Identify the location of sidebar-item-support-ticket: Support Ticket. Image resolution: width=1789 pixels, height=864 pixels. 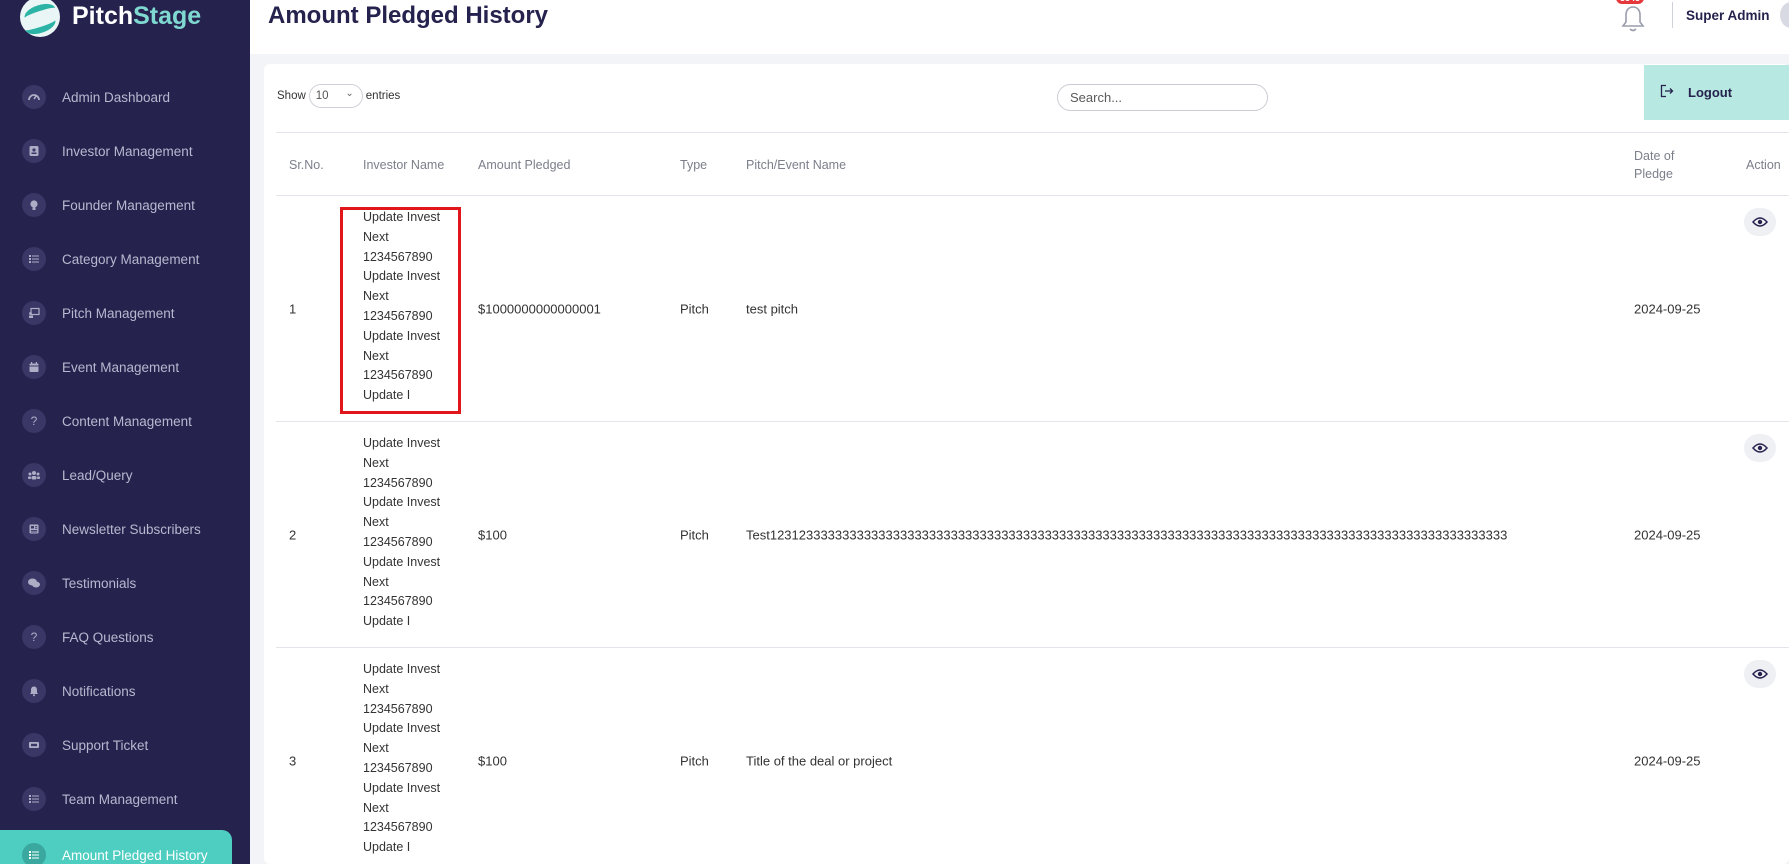
(125, 745).